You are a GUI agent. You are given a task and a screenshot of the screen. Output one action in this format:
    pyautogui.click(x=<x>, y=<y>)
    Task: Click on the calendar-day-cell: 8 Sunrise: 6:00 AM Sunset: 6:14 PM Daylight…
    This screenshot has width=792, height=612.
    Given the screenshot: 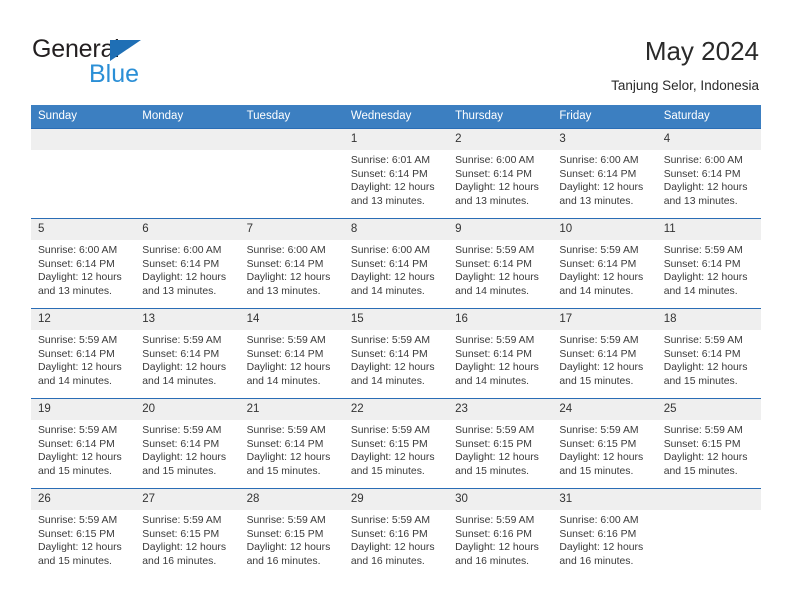 What is the action you would take?
    pyautogui.click(x=396, y=263)
    